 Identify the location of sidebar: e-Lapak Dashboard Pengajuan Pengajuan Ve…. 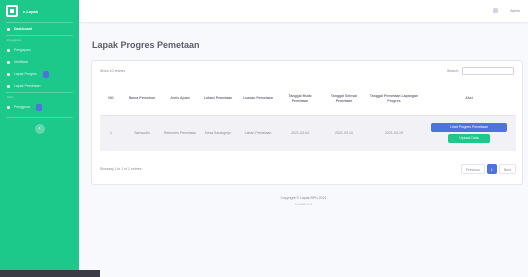
(39, 135).